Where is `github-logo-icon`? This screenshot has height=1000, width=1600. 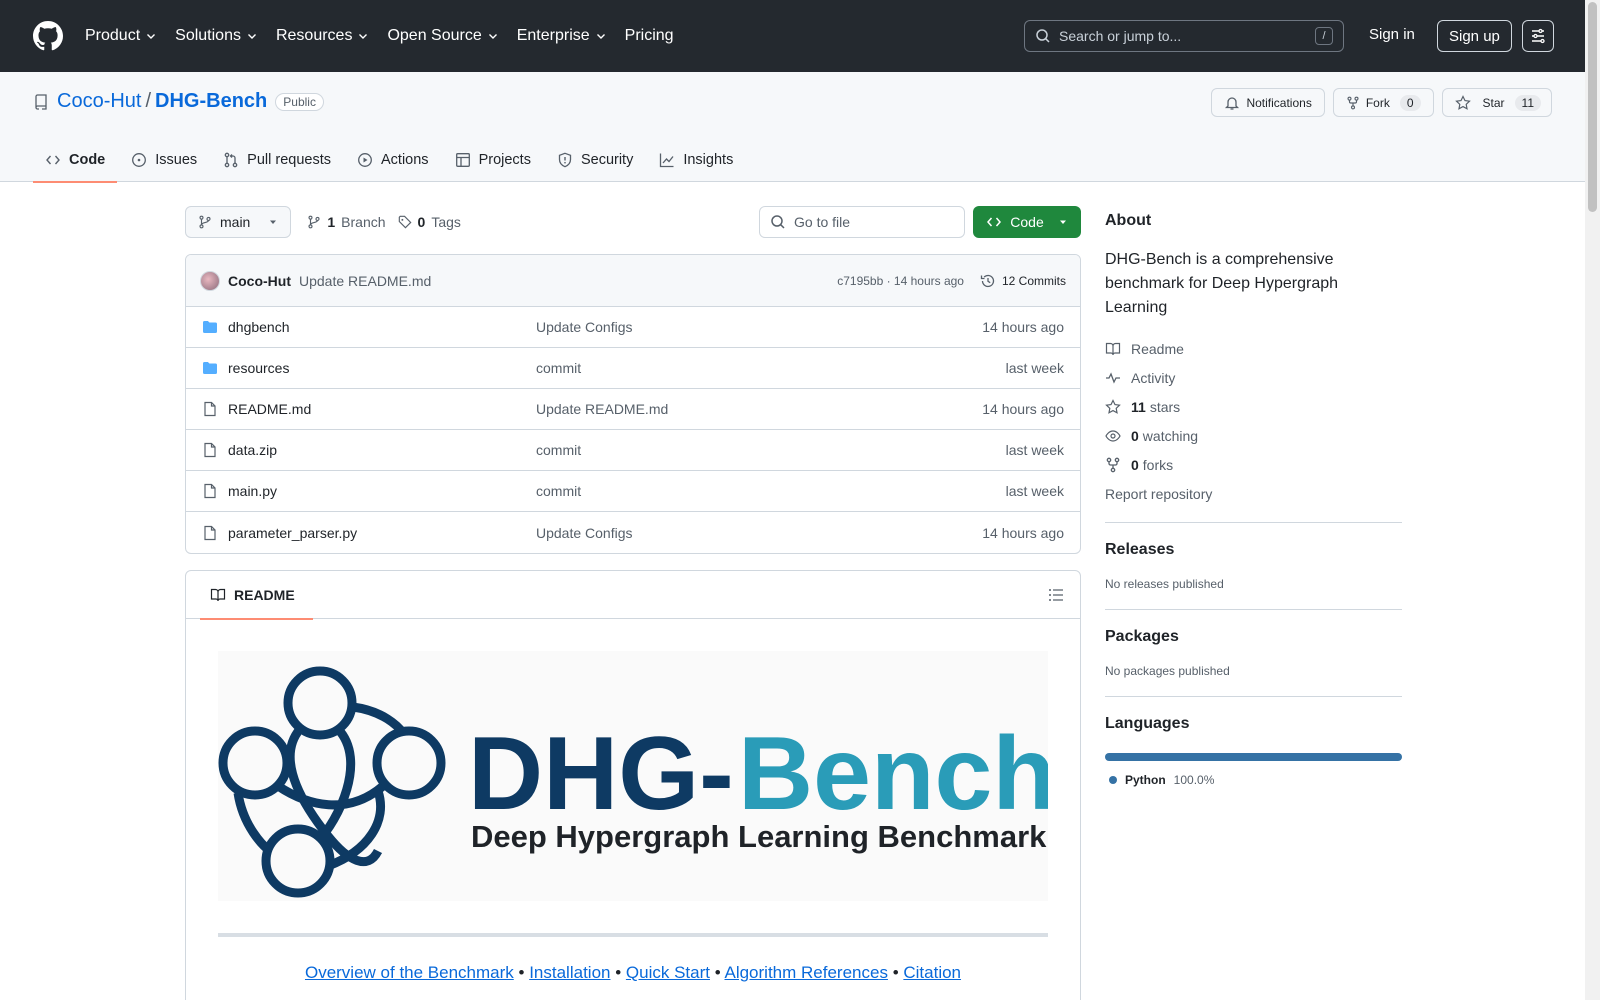 github-logo-icon is located at coordinates (48, 36).